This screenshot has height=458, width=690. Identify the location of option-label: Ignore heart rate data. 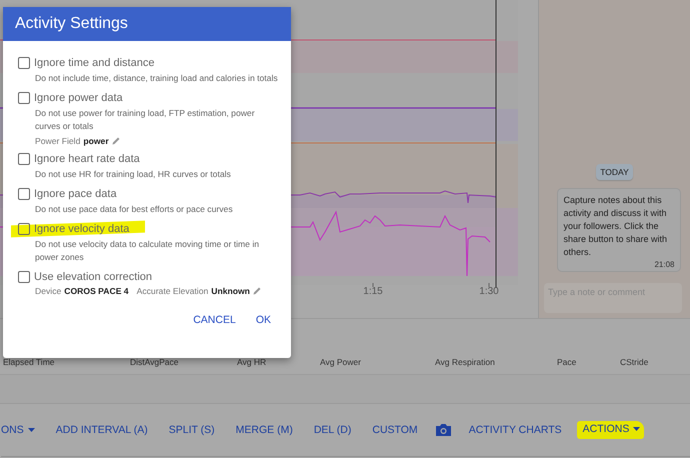
(87, 159).